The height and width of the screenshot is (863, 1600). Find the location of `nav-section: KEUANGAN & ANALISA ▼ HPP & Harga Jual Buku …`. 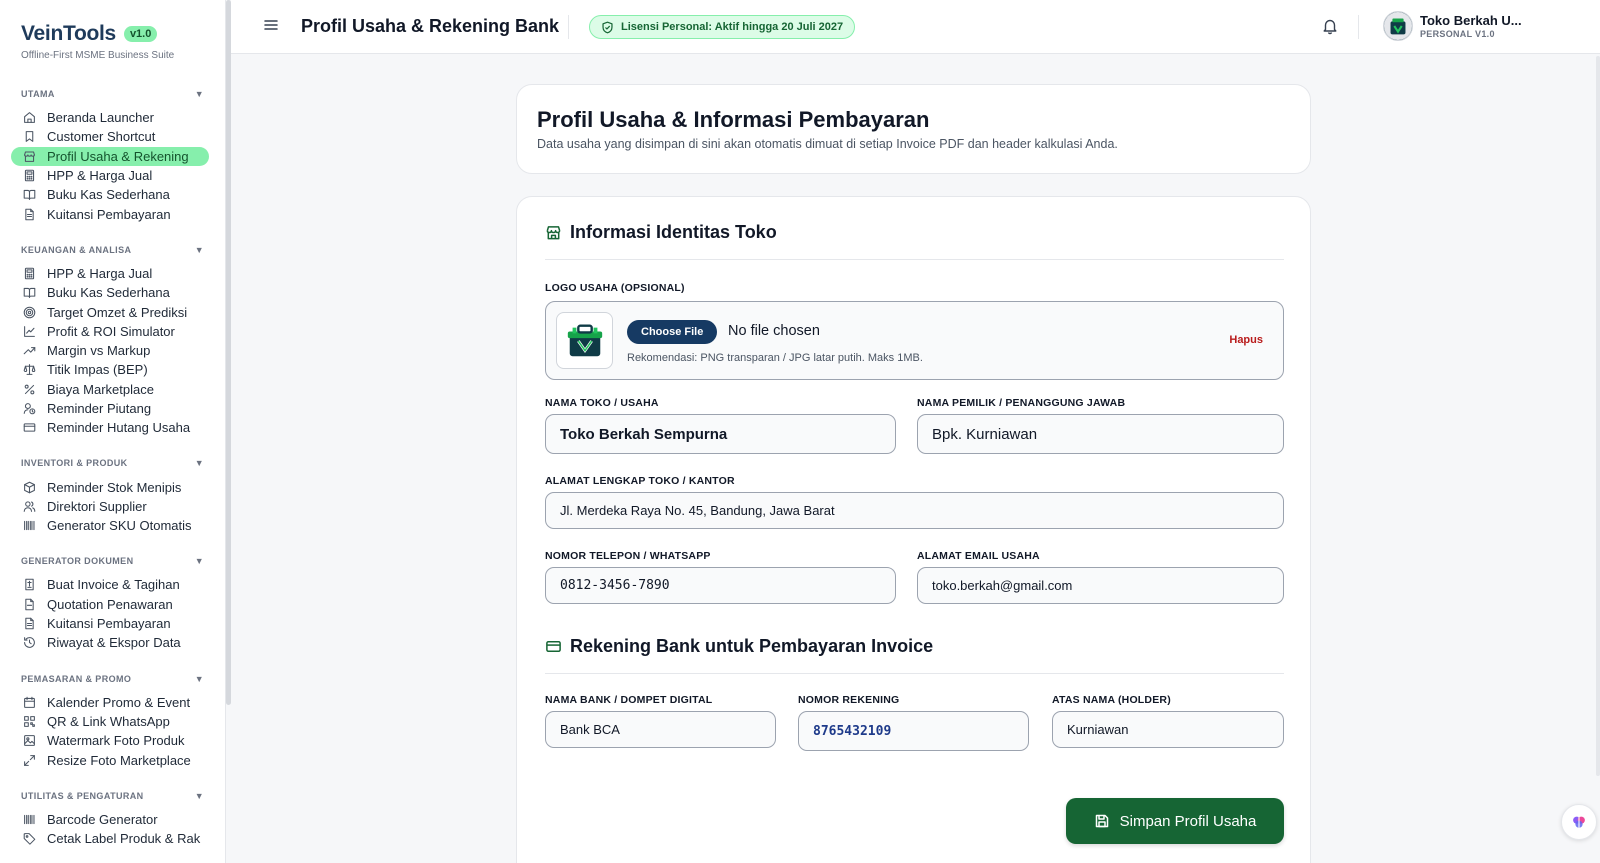

nav-section: KEUANGAN & ANALISA ▼ HPP & Harga Jual Buku … is located at coordinates (112, 340).